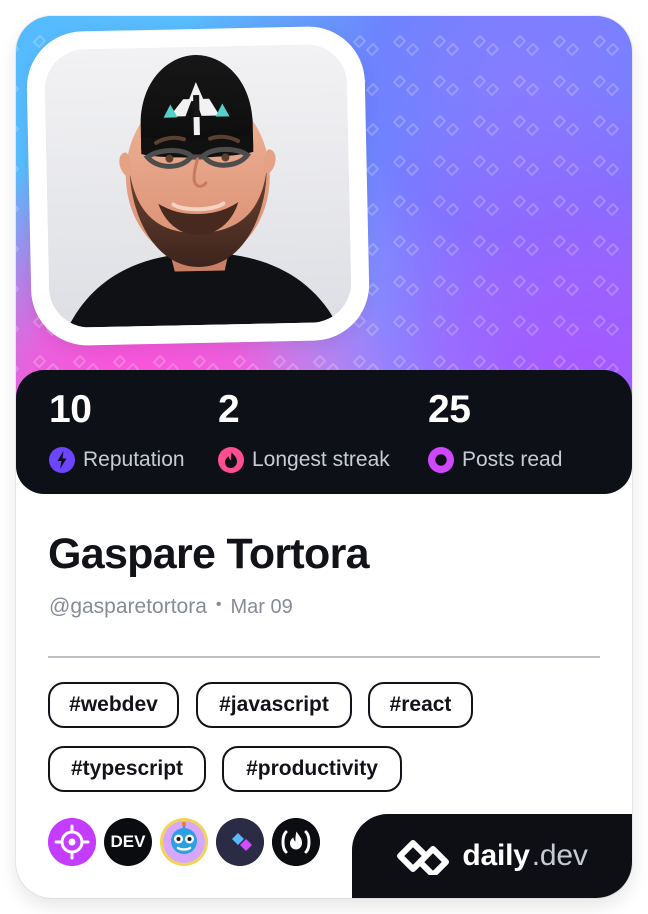  Describe the element at coordinates (496, 855) in the screenshot. I see `brand-name: daily` at that location.